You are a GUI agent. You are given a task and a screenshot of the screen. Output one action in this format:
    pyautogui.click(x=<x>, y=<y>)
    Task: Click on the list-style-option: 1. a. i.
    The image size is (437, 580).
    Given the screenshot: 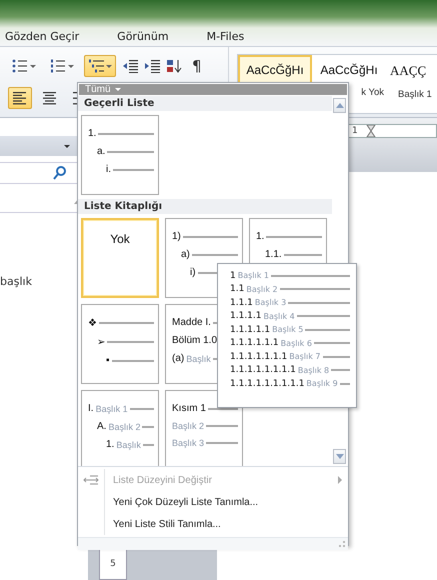 What is the action you would take?
    pyautogui.click(x=120, y=155)
    